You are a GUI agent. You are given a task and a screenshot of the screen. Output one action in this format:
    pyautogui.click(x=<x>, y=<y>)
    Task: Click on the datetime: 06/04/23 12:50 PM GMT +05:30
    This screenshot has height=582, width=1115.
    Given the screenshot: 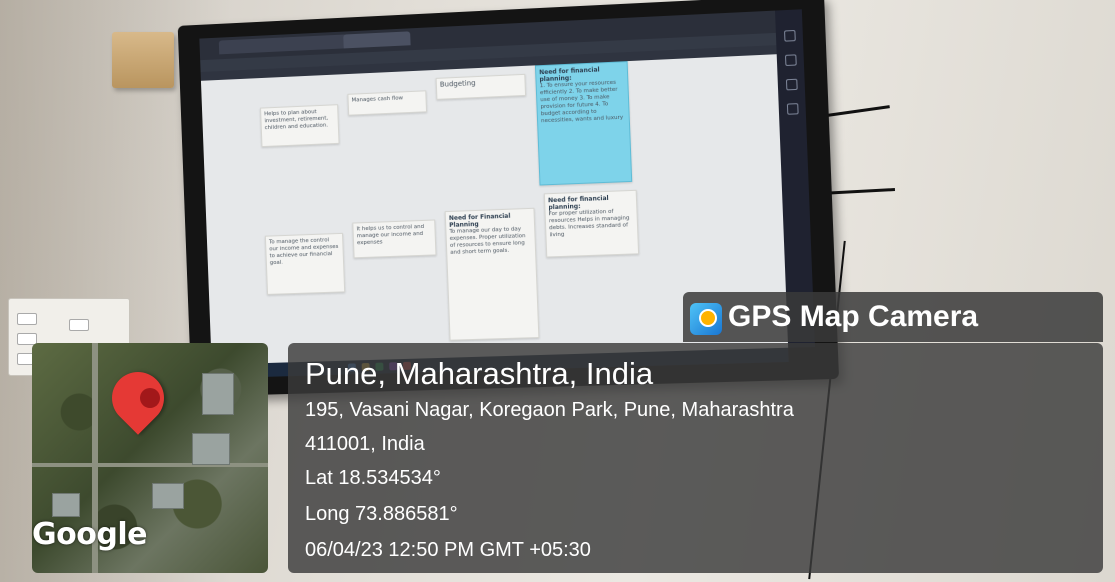 What is the action you would take?
    pyautogui.click(x=448, y=550)
    